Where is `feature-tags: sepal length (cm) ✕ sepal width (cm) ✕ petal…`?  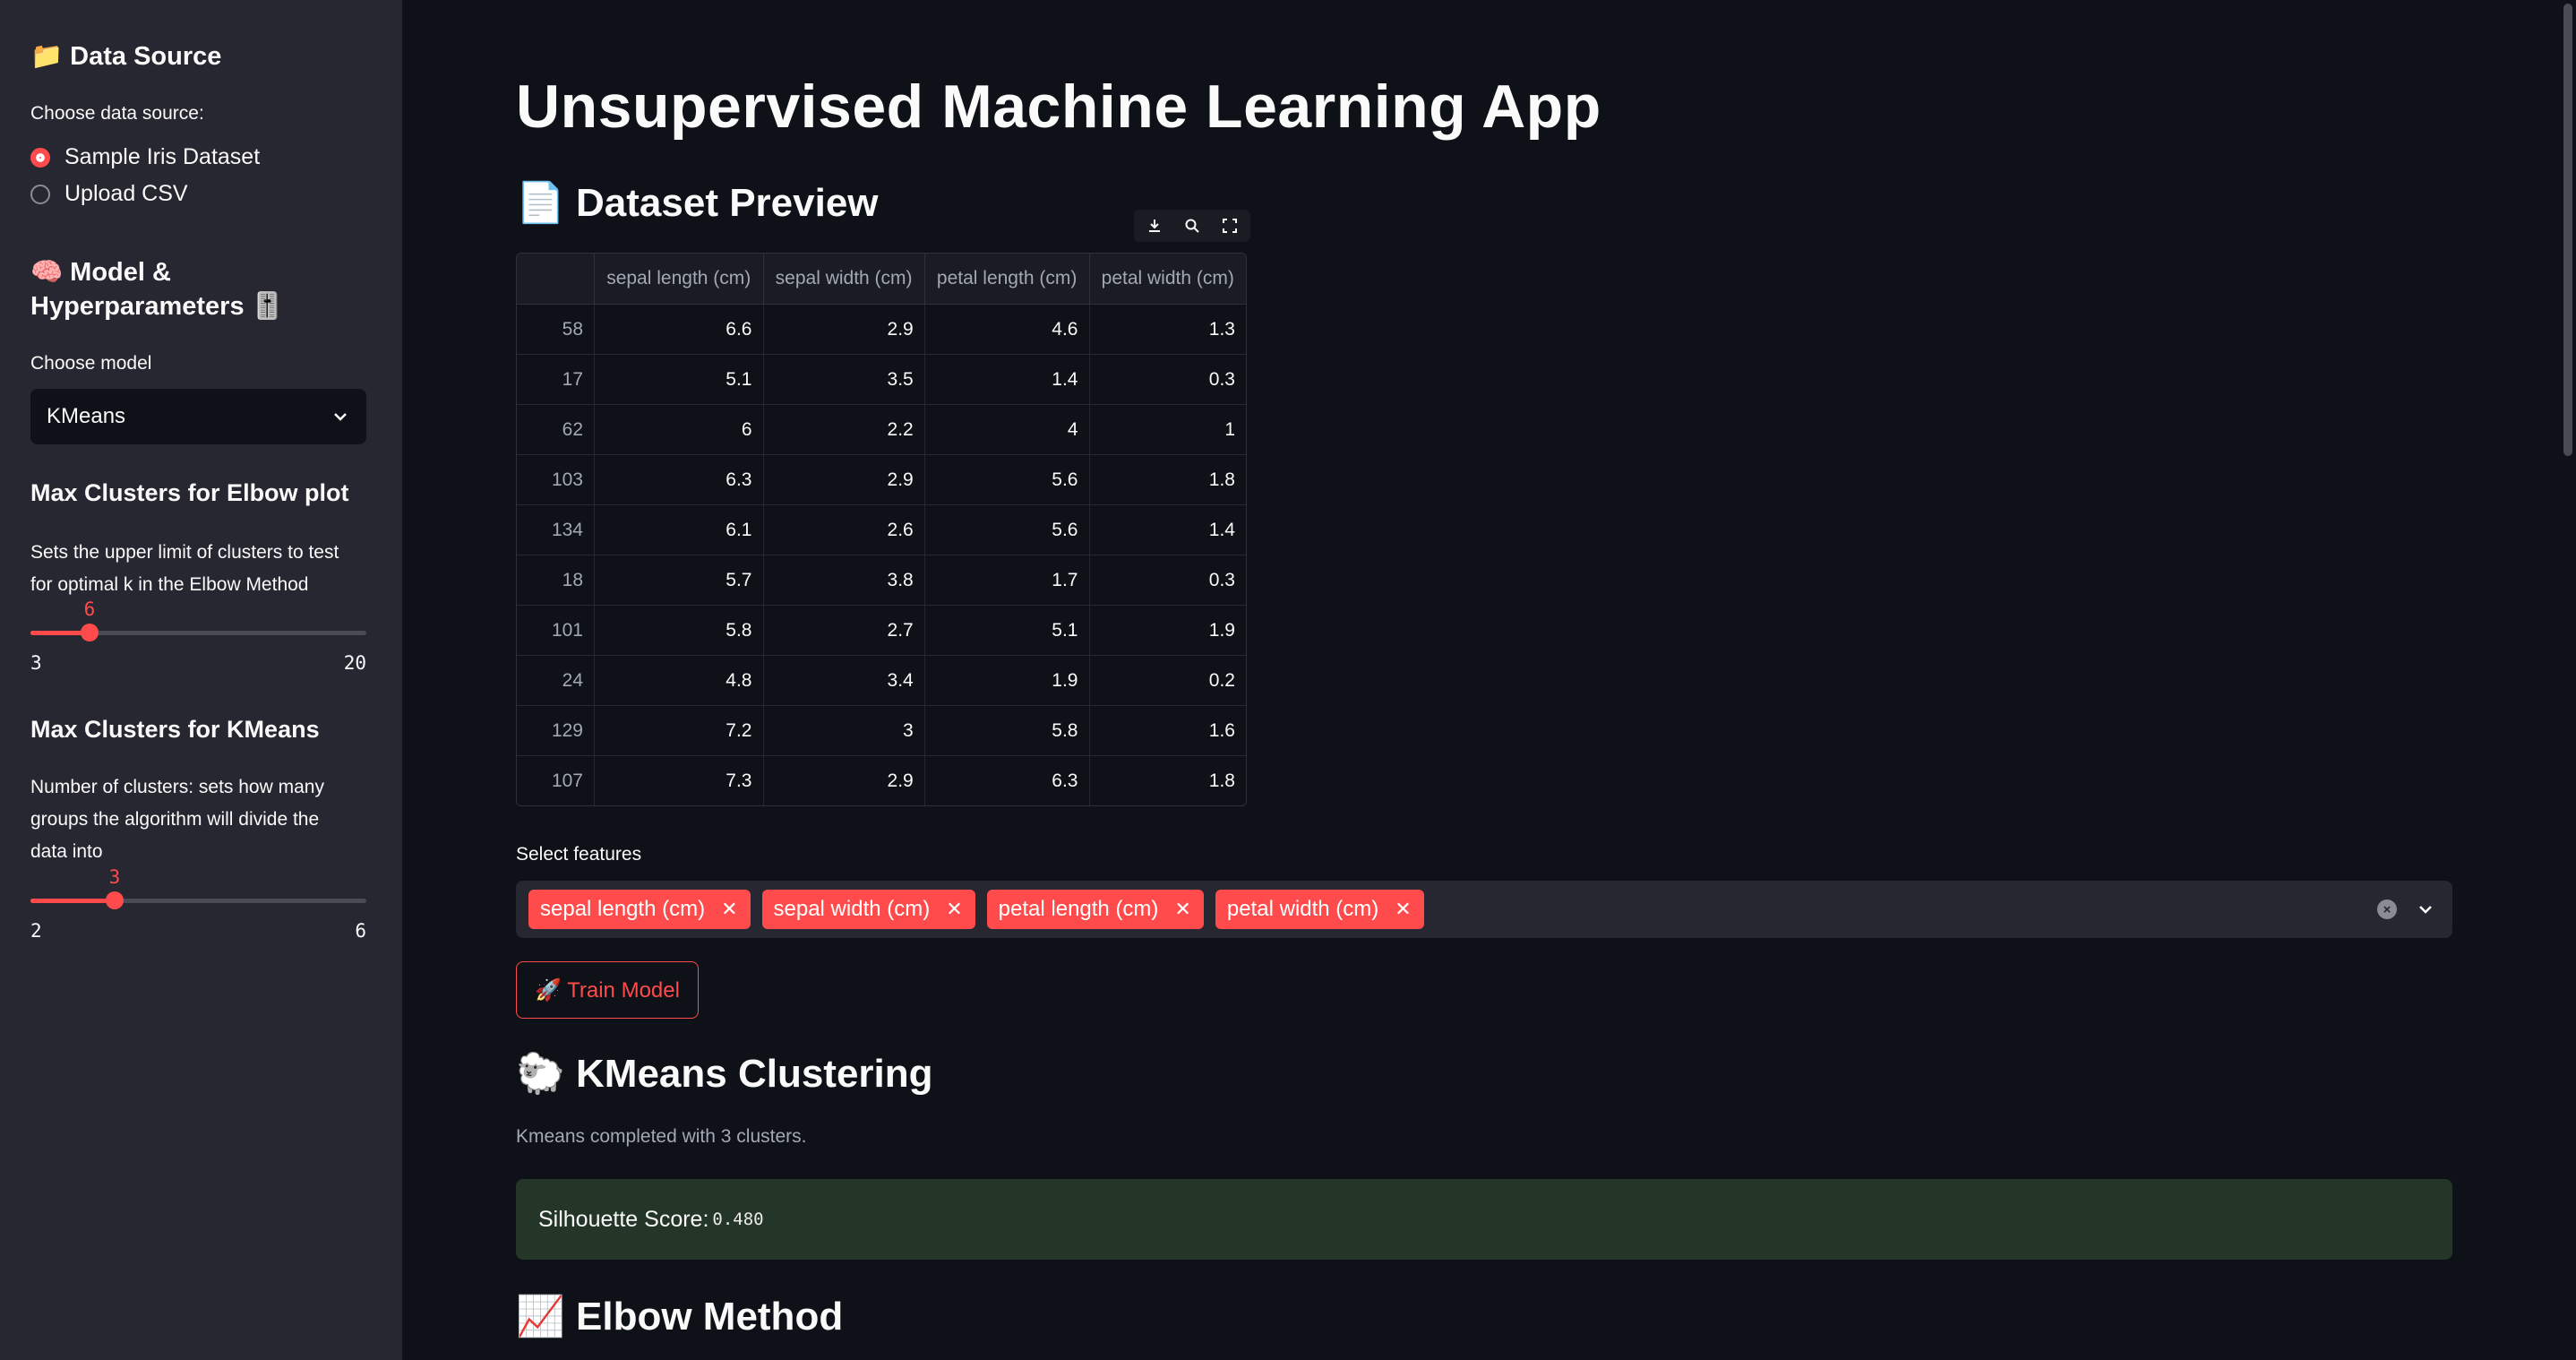 feature-tags: sepal length (cm) ✕ sepal width (cm) ✕ petal… is located at coordinates (982, 909).